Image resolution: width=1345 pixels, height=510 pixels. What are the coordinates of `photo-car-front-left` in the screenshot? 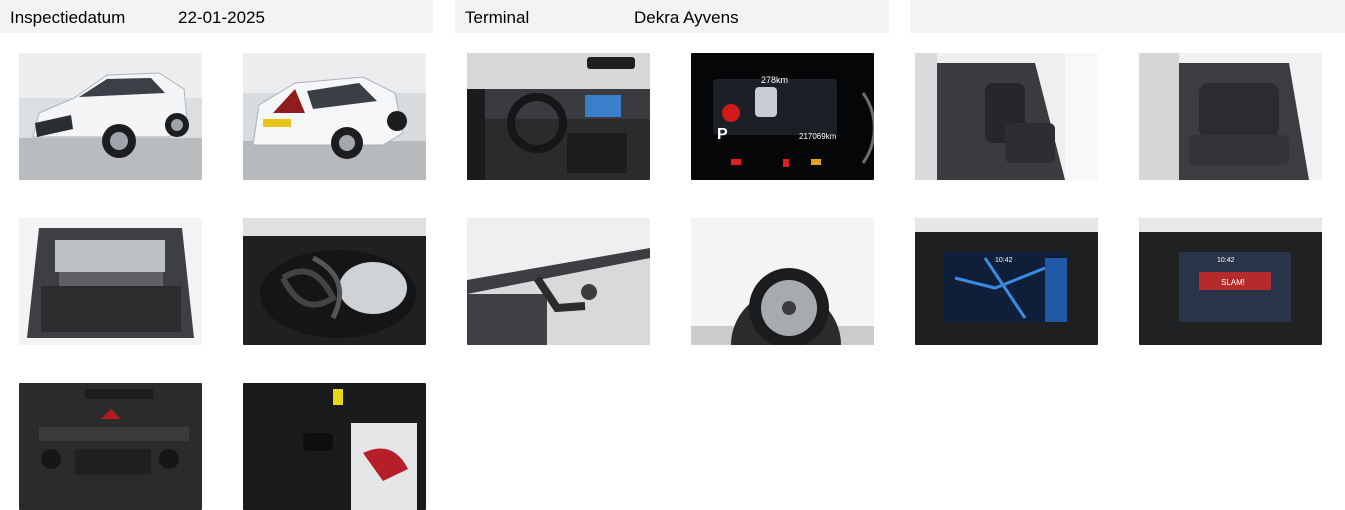 It's located at (110, 116).